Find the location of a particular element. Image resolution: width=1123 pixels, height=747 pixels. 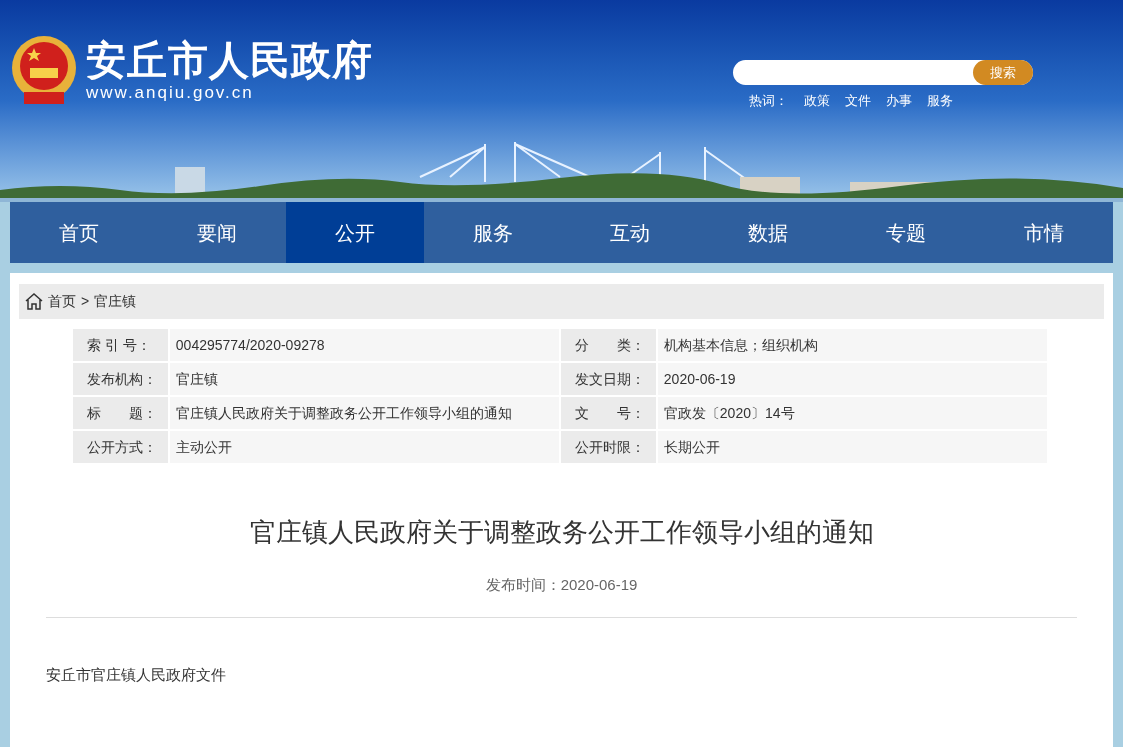

publish-time: 发布时间：2020-06-19 is located at coordinates (561, 585).